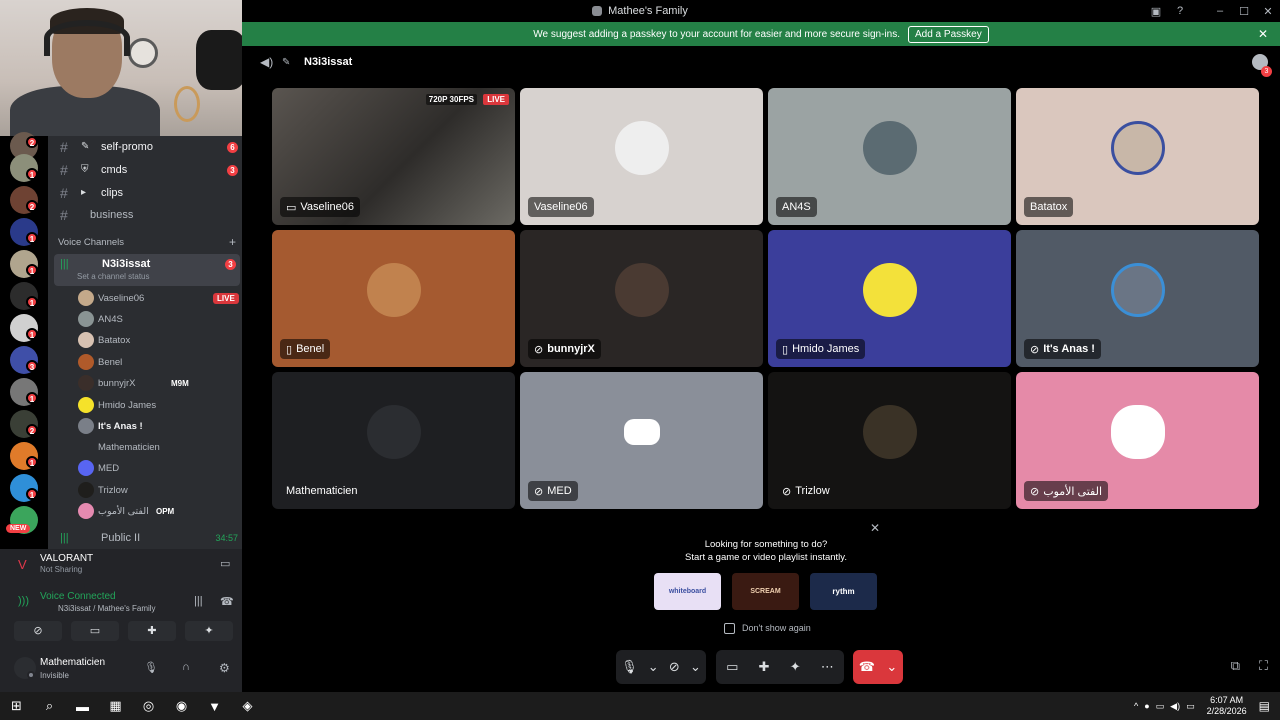 This screenshot has height=720, width=1280. What do you see at coordinates (1146, 706) in the screenshot?
I see `microphone-icon: ●` at bounding box center [1146, 706].